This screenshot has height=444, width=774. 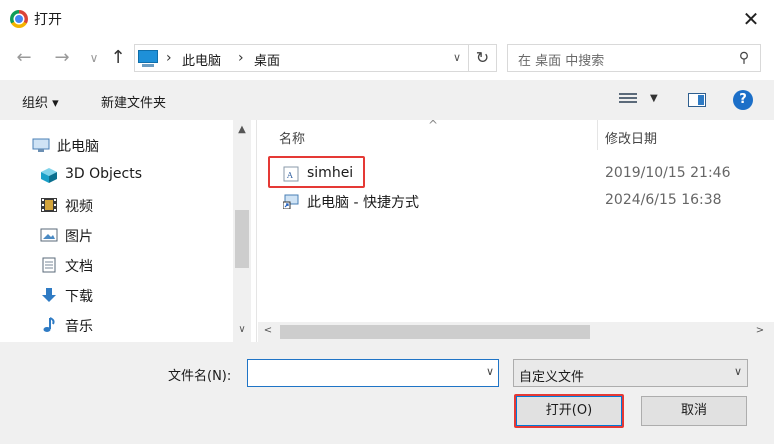 I want to click on shortcut-icon, so click(x=290, y=201).